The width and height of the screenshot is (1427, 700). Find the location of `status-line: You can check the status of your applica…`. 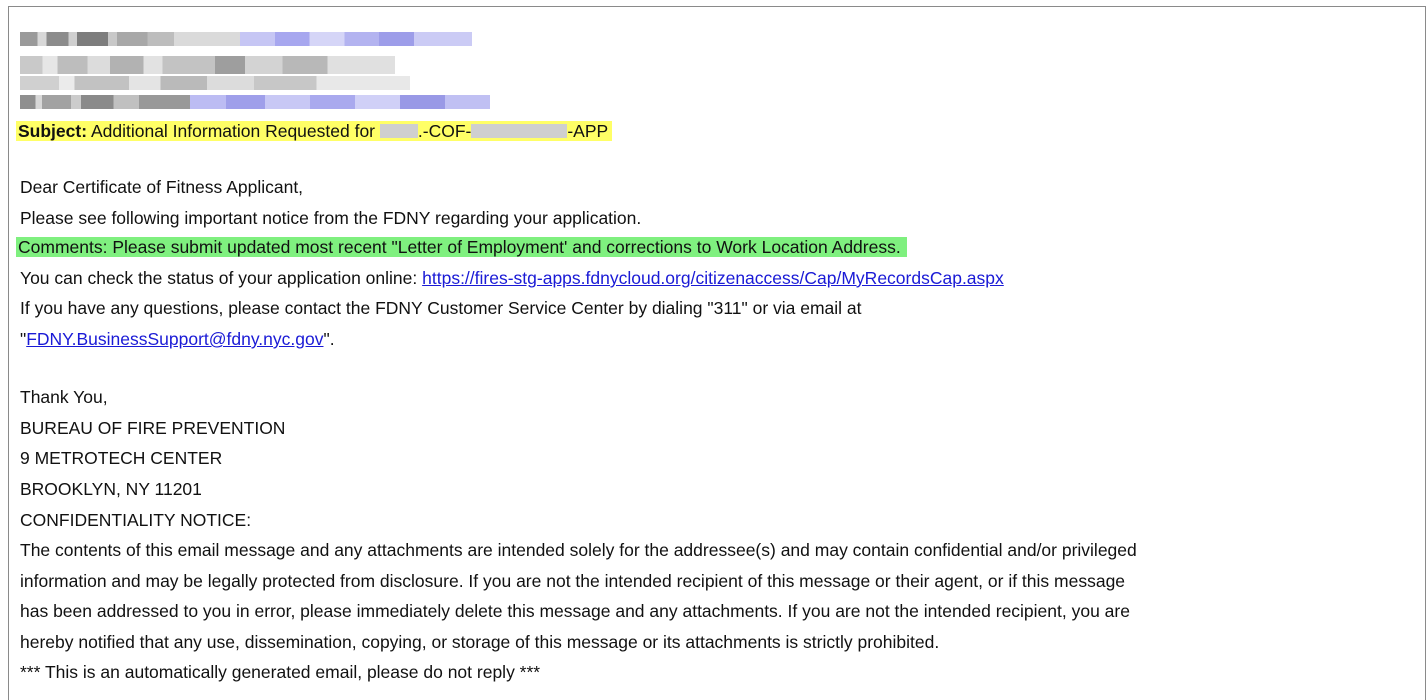

status-line: You can check the status of your applica… is located at coordinates (512, 278).